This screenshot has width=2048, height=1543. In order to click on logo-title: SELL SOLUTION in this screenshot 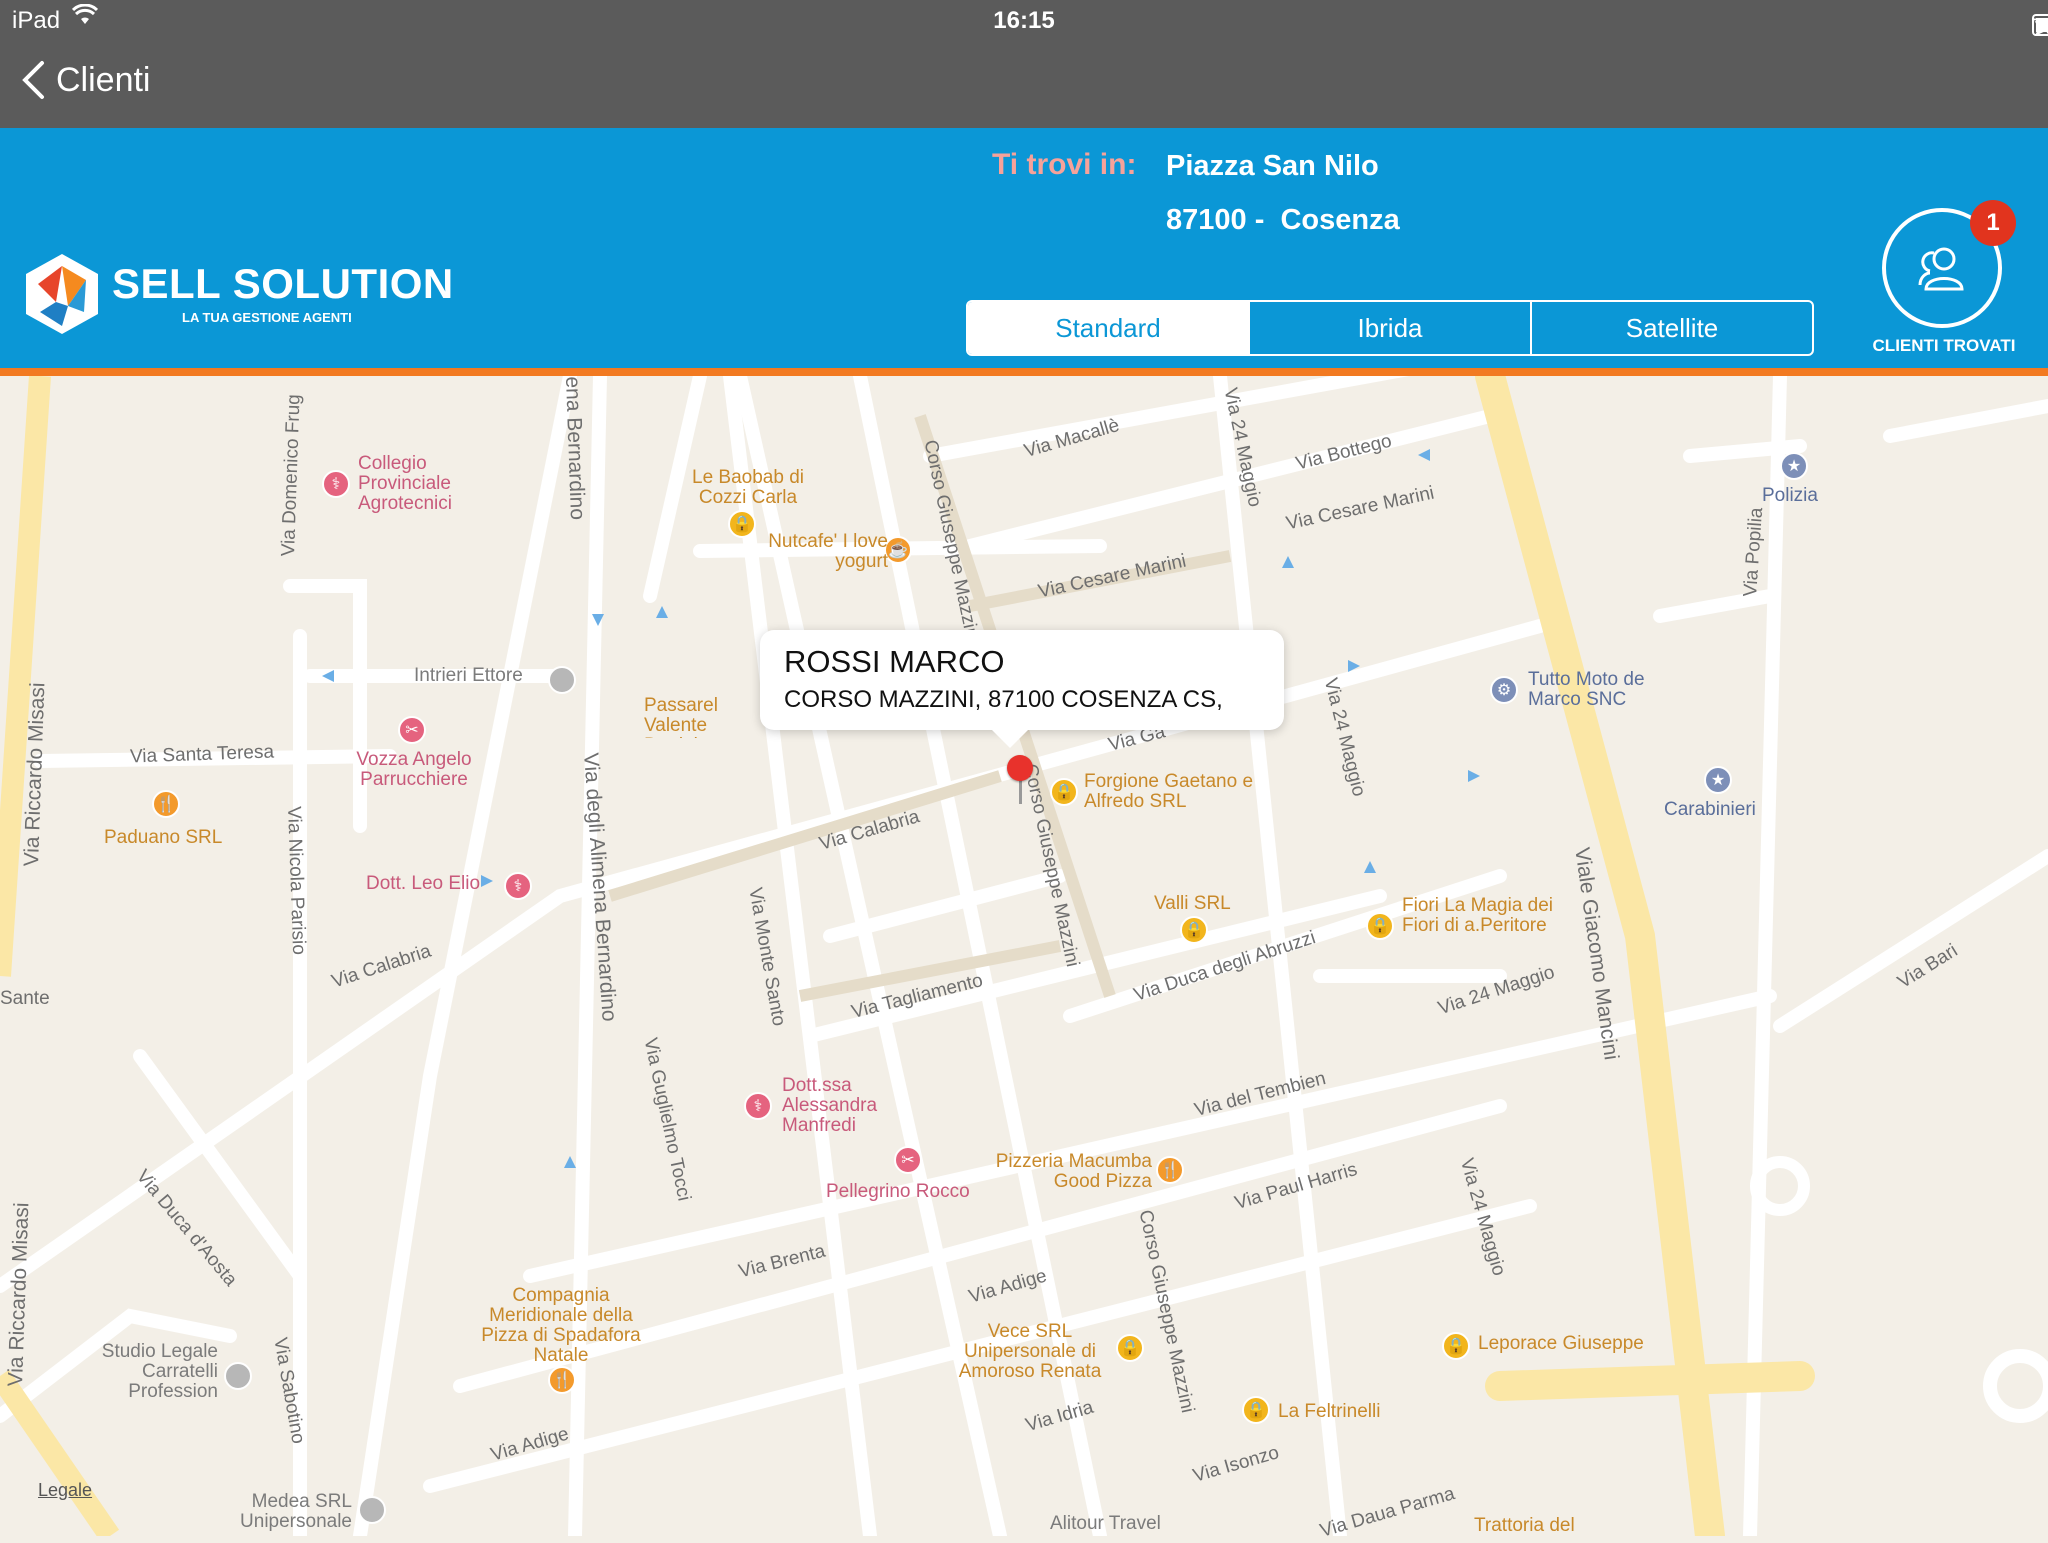, I will do `click(283, 283)`.